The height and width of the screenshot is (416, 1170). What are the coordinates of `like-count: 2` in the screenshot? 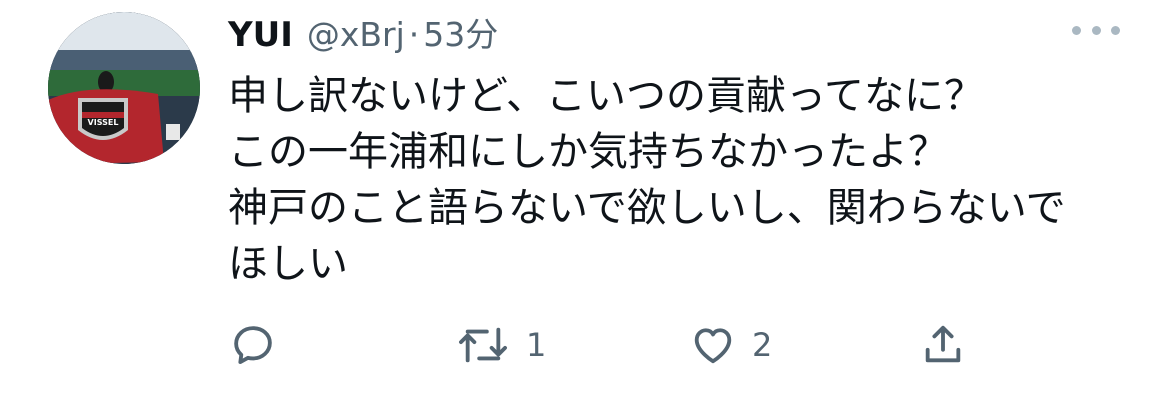 It's located at (762, 345).